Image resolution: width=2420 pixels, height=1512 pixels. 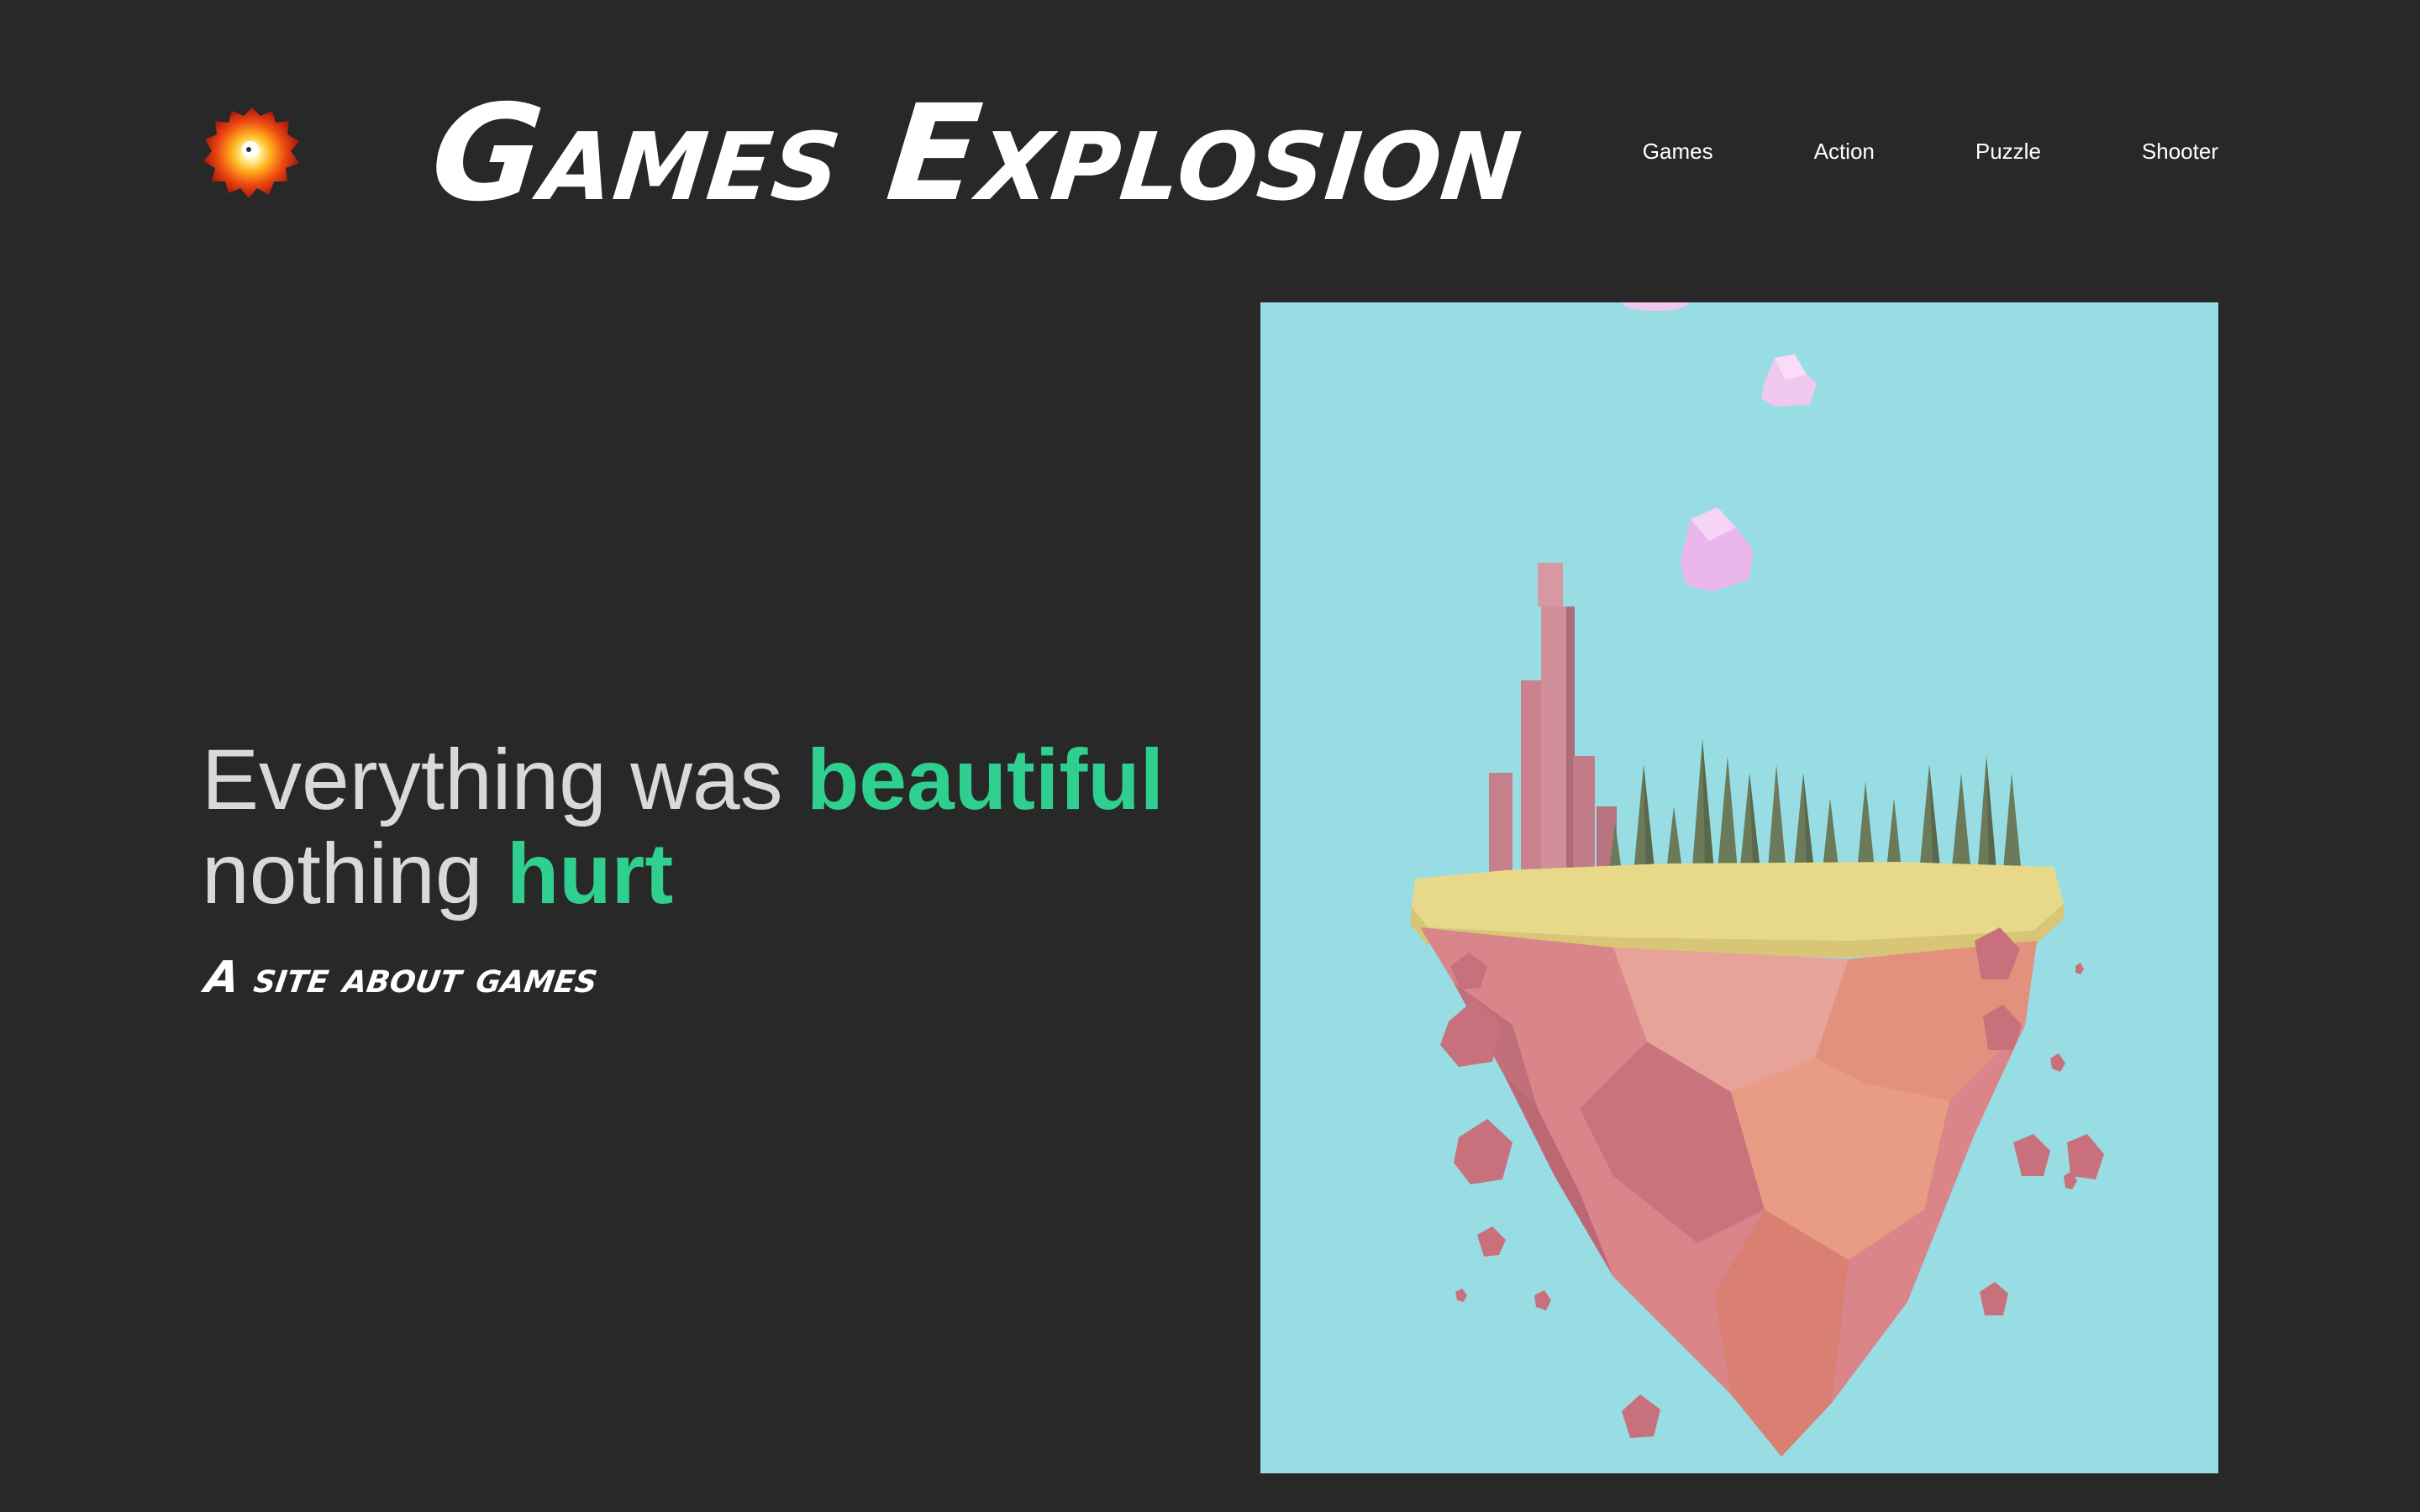 What do you see at coordinates (252, 153) in the screenshot?
I see `explosion-logo-icon` at bounding box center [252, 153].